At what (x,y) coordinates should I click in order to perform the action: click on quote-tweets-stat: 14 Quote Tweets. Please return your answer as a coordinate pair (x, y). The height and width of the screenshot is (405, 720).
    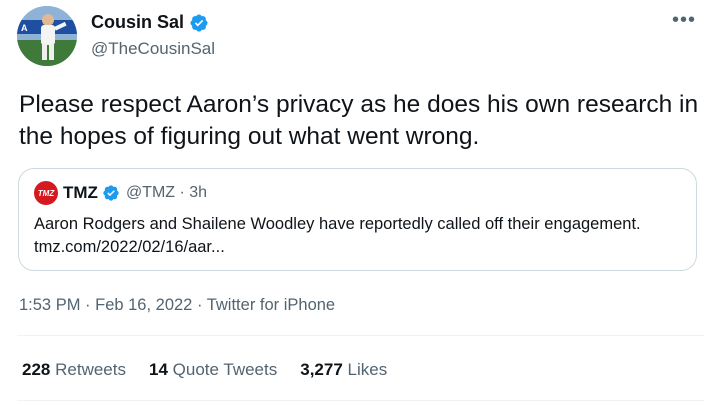
    Looking at the image, I should click on (213, 370).